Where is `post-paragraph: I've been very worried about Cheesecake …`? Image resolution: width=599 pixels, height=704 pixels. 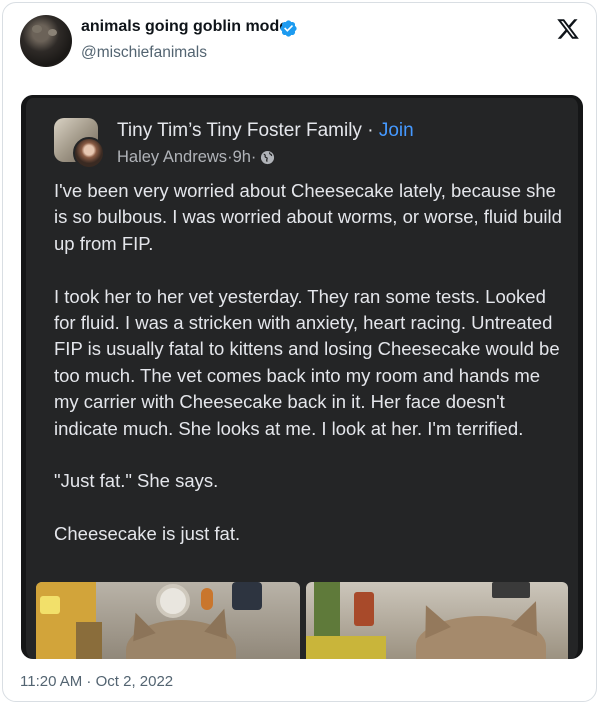
post-paragraph: I've been very worried about Cheesecake … is located at coordinates (308, 217).